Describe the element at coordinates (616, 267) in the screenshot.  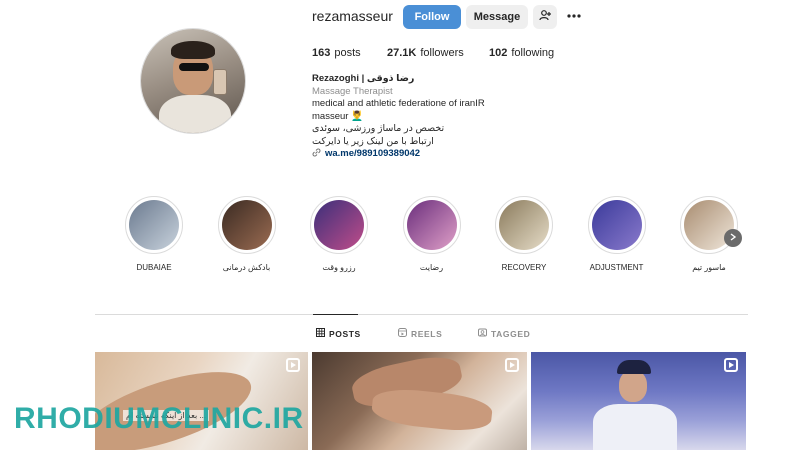
I see `highlight-label: ADJUSTMENT` at that location.